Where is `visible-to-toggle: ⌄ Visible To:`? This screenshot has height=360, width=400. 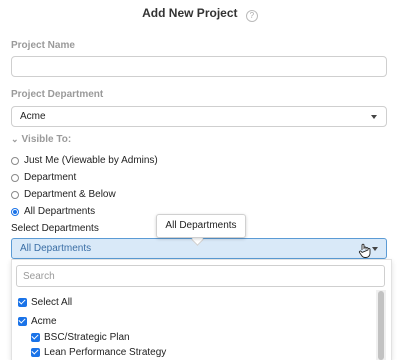 visible-to-toggle: ⌄ Visible To: is located at coordinates (41, 139).